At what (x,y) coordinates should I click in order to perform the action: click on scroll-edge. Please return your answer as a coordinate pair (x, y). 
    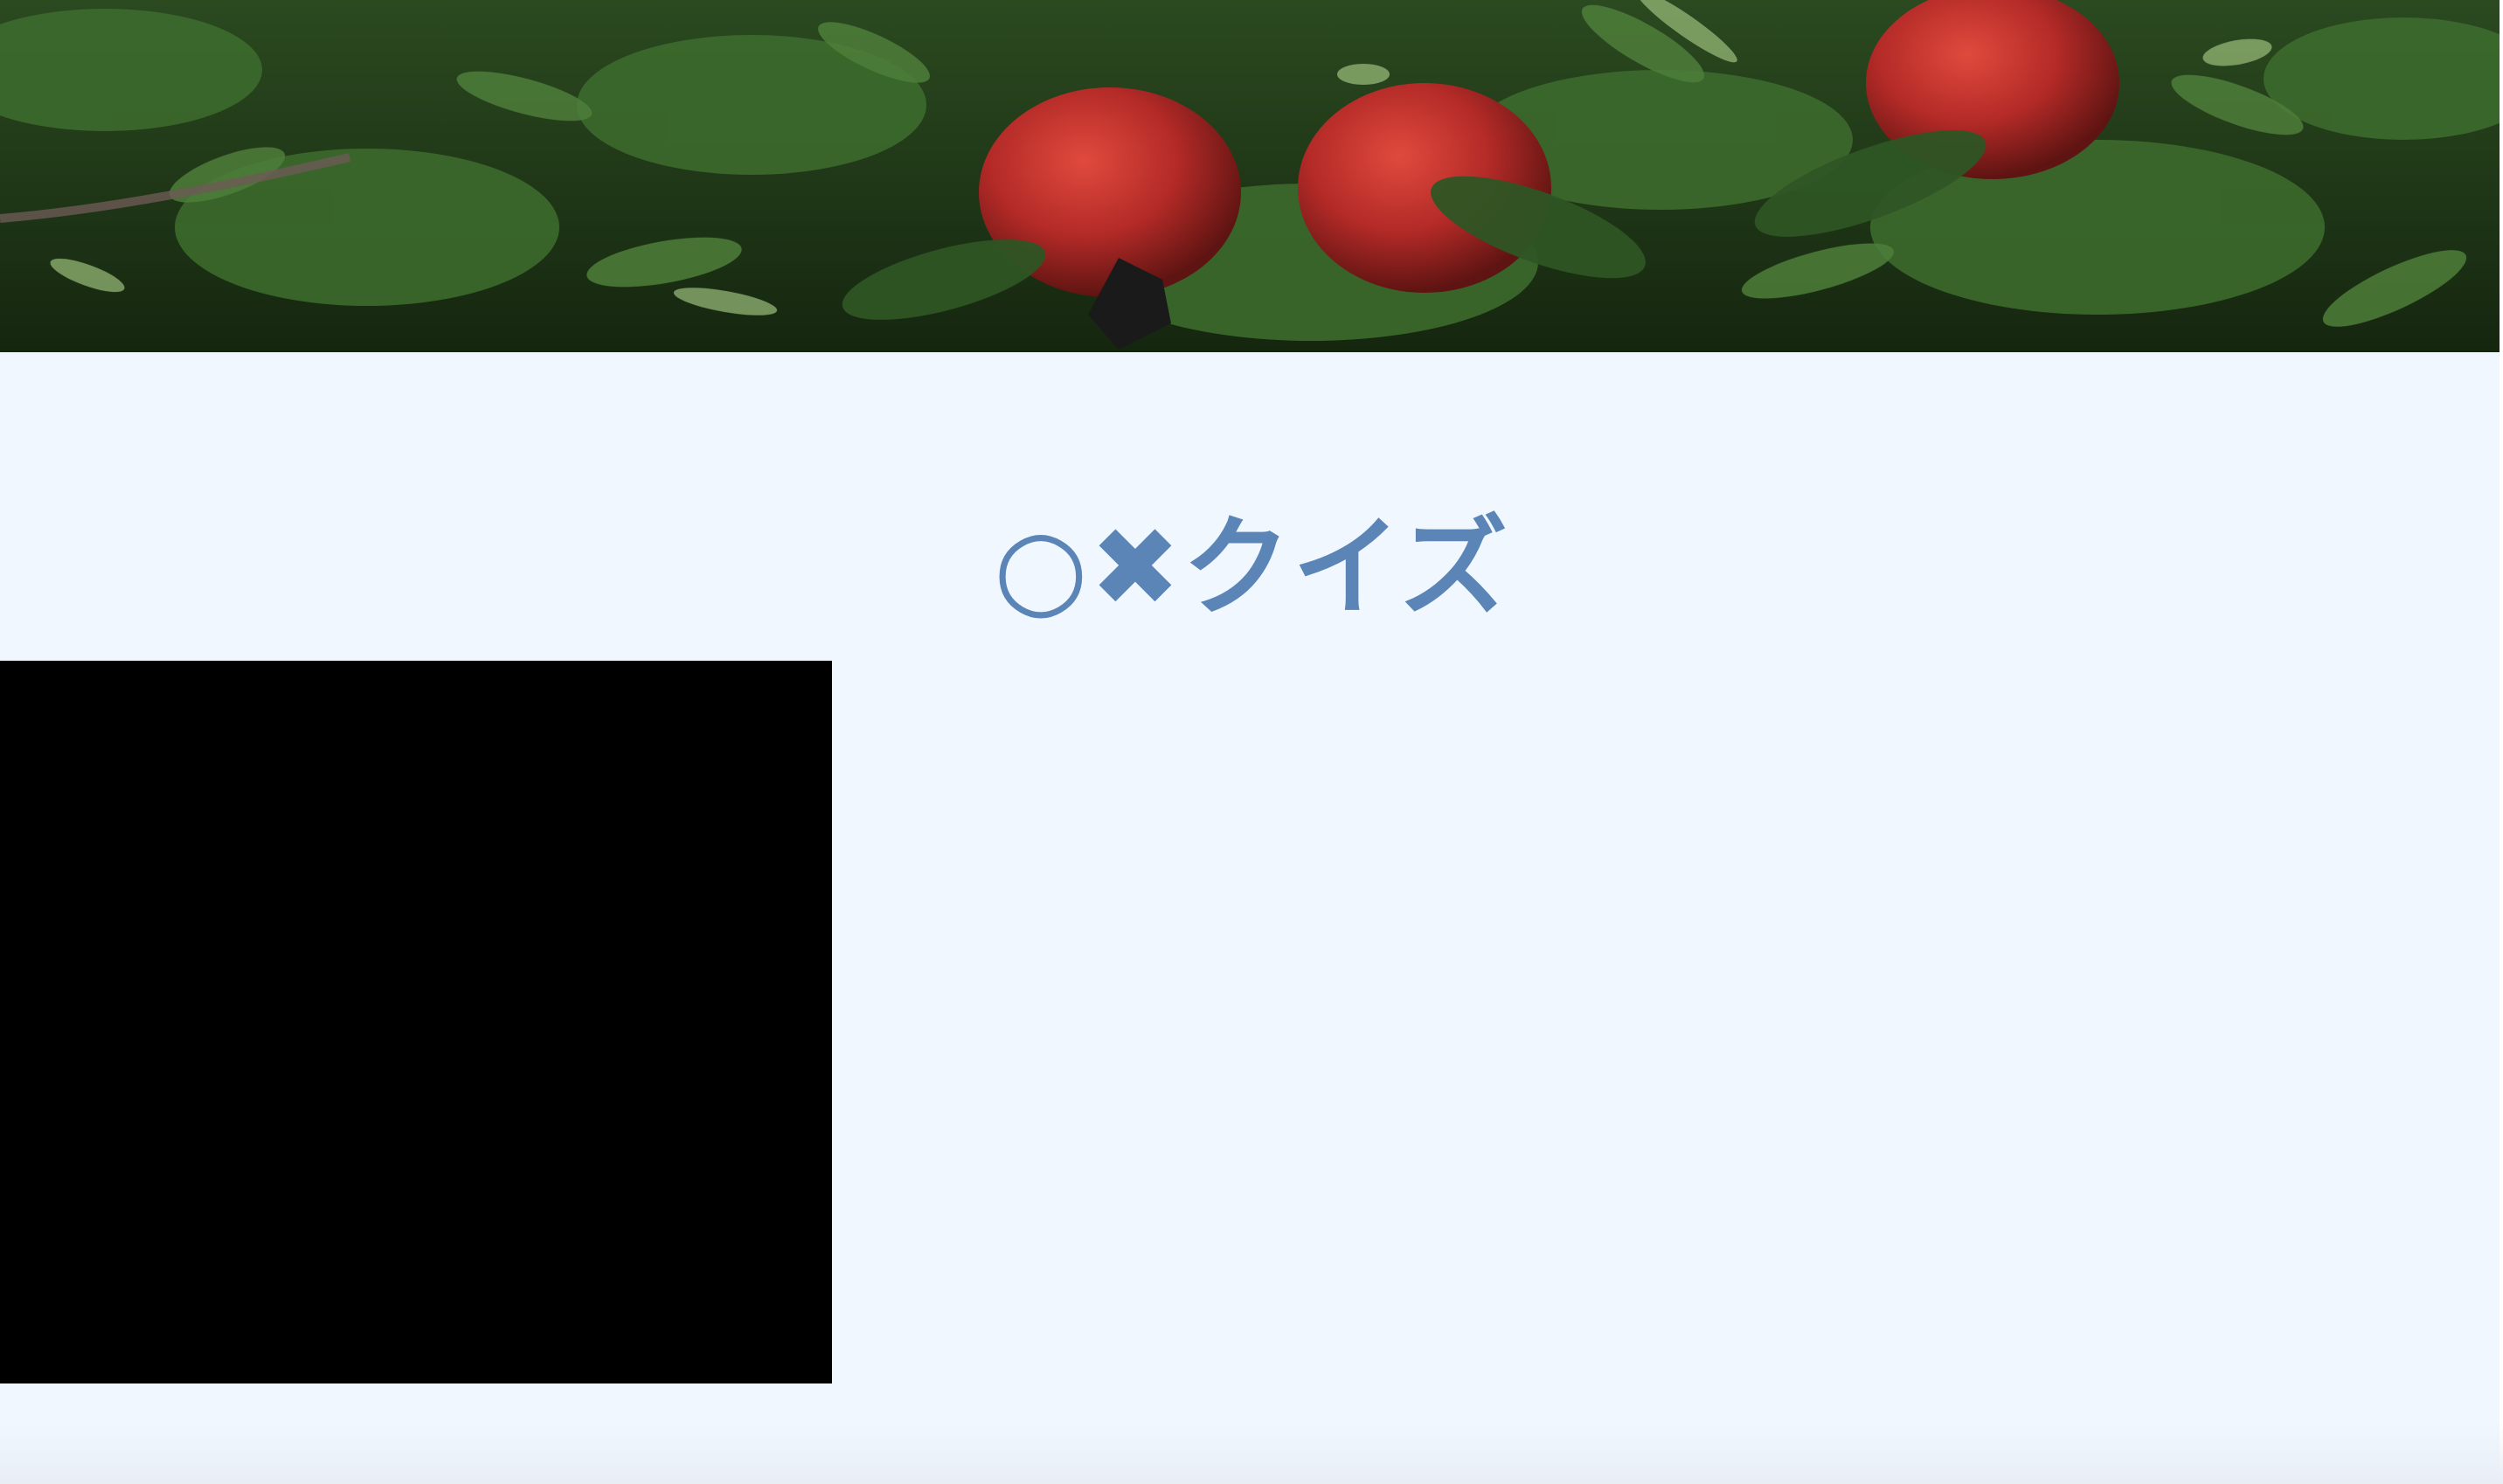
    Looking at the image, I should click on (2501, 742).